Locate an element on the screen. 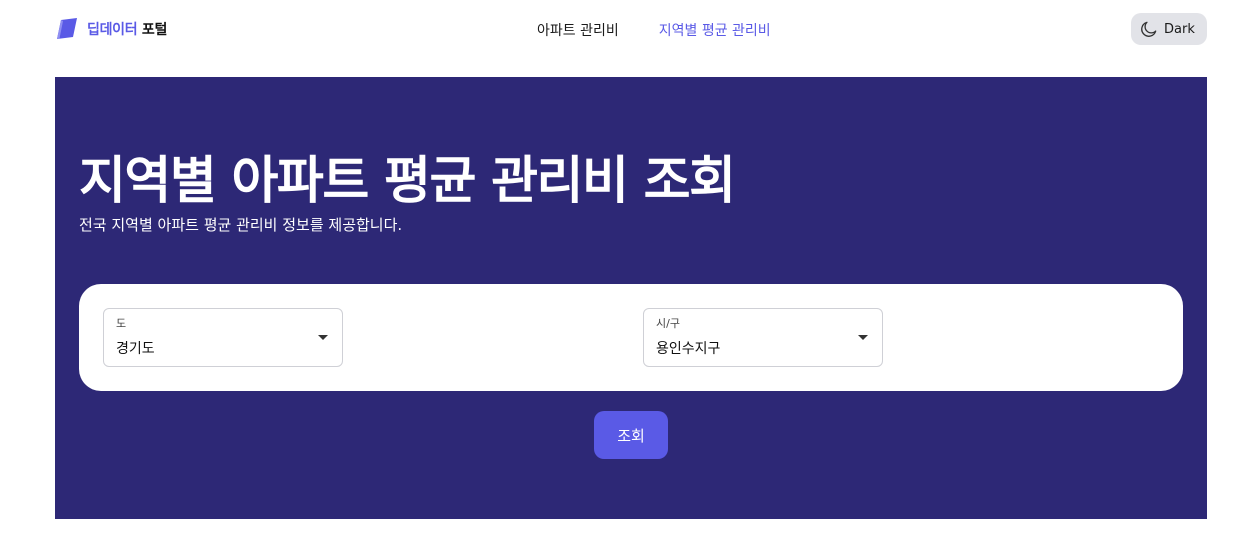 Image resolution: width=1238 pixels, height=534 pixels. brand-name-accent: 딥데이터 is located at coordinates (112, 30).